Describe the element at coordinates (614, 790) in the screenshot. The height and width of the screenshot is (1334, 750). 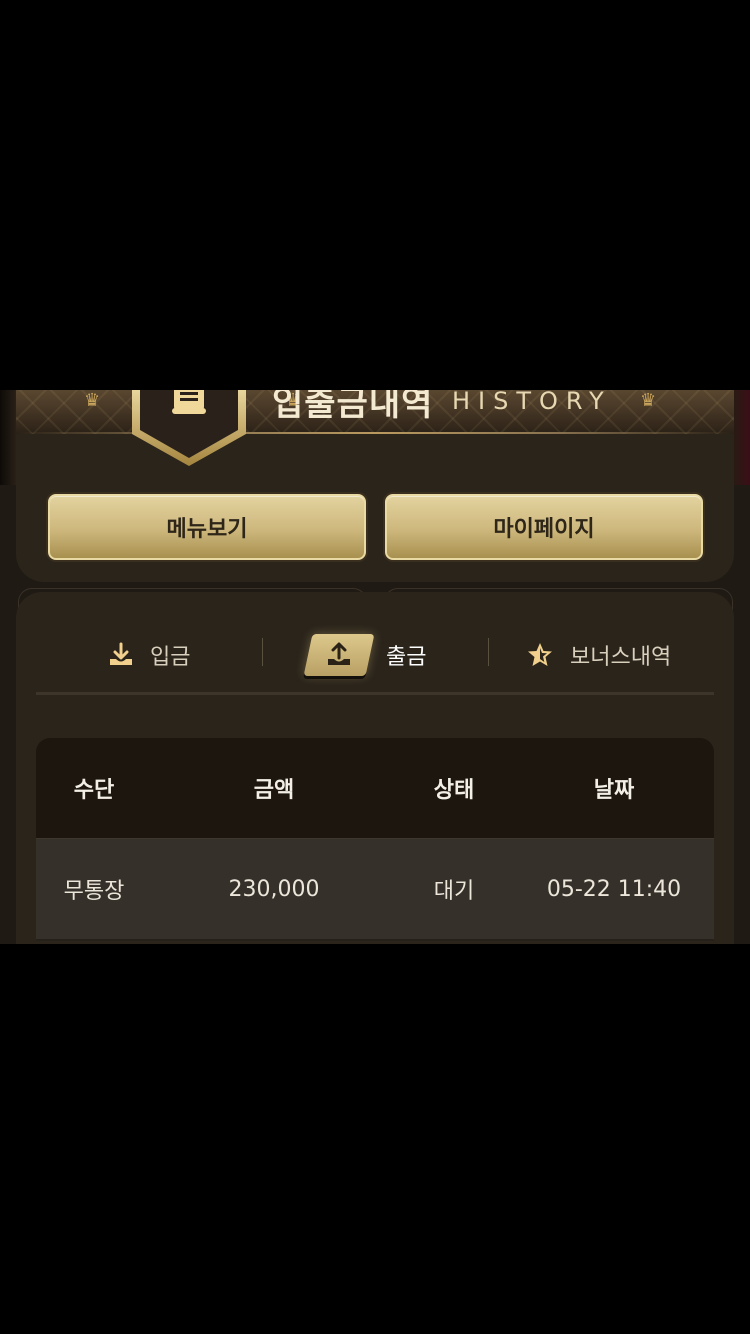
I see `column-header: 날짜` at that location.